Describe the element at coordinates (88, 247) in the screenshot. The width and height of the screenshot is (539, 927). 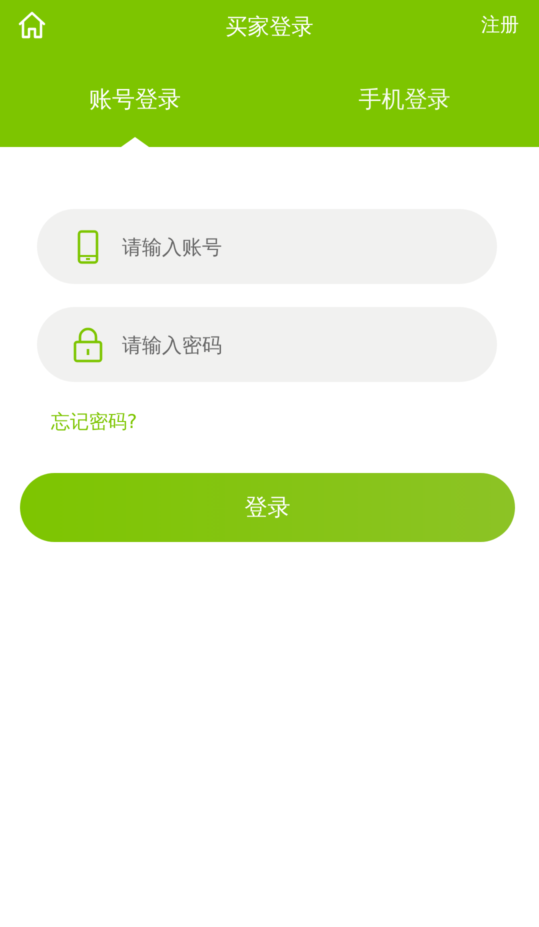
I see `phone-icon` at that location.